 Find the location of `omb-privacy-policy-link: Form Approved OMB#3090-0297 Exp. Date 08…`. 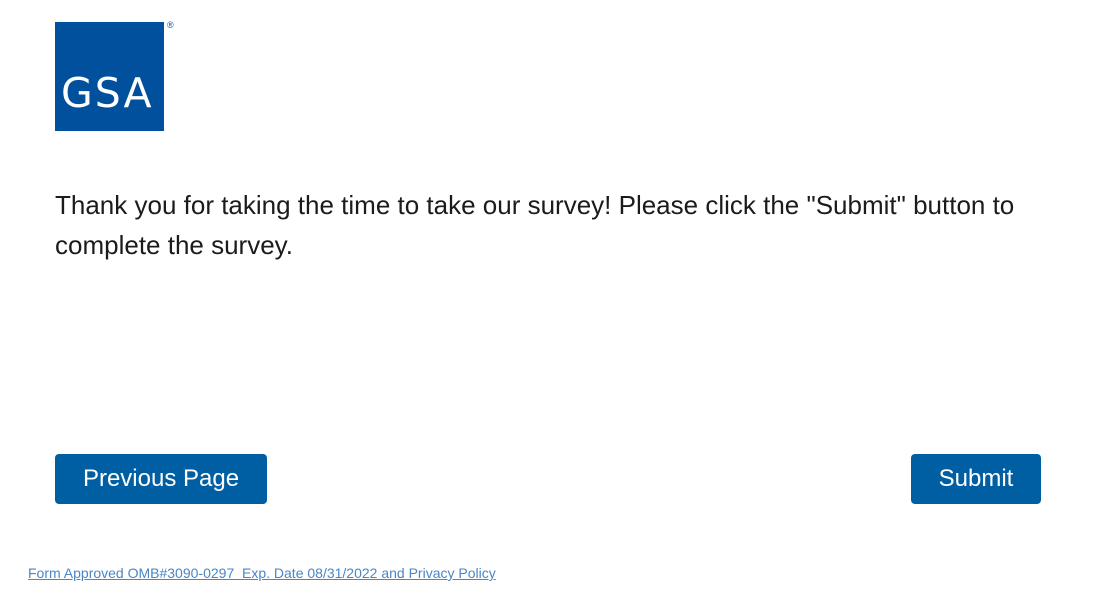

omb-privacy-policy-link: Form Approved OMB#3090-0297 Exp. Date 08… is located at coordinates (262, 573).